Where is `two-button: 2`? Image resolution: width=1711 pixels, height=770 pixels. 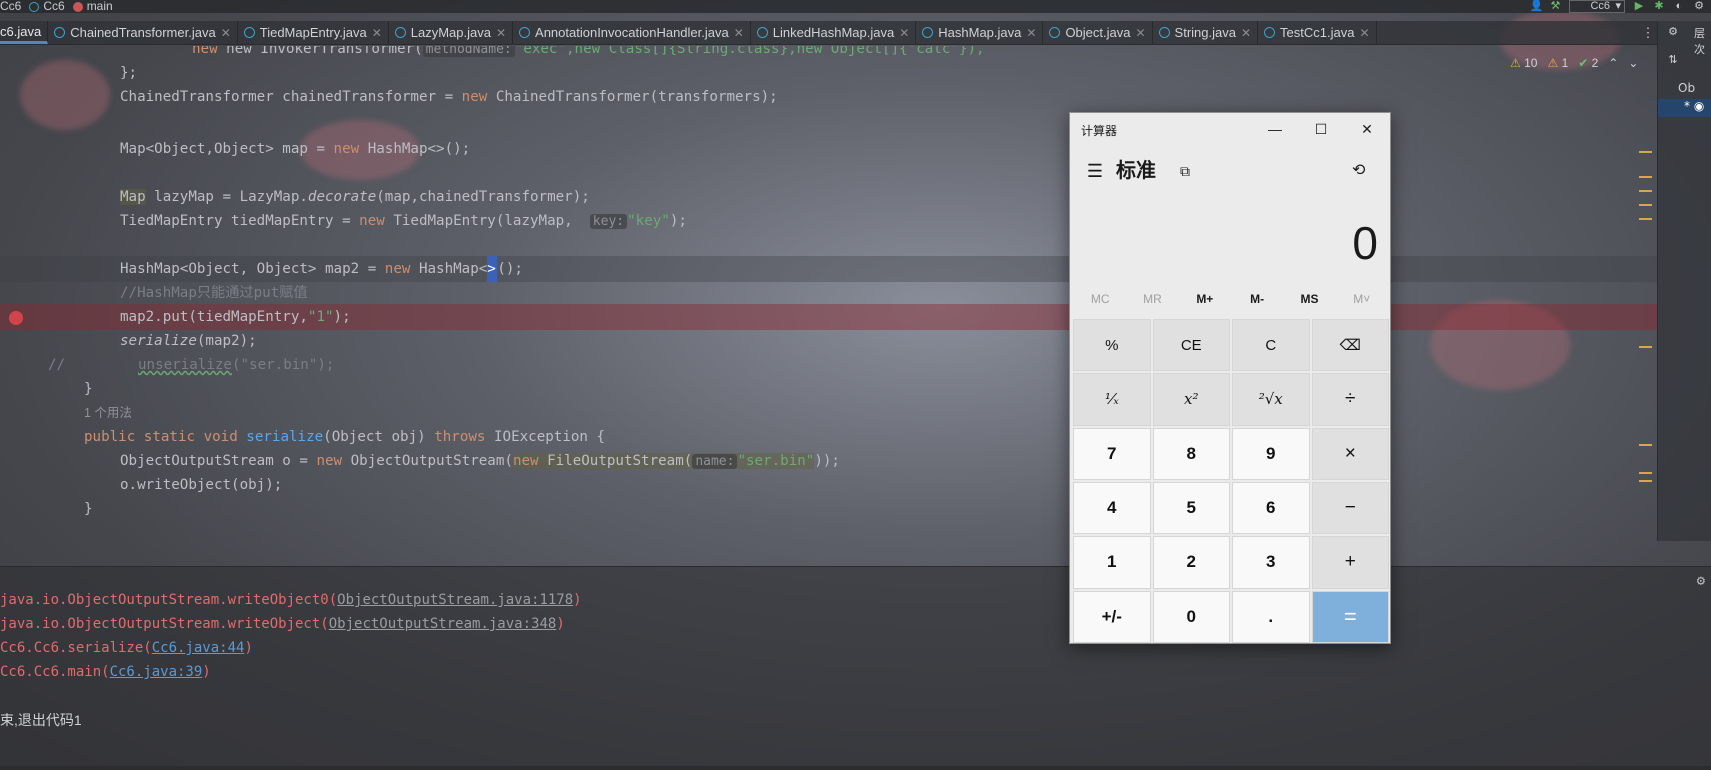
two-button: 2 is located at coordinates (1191, 562).